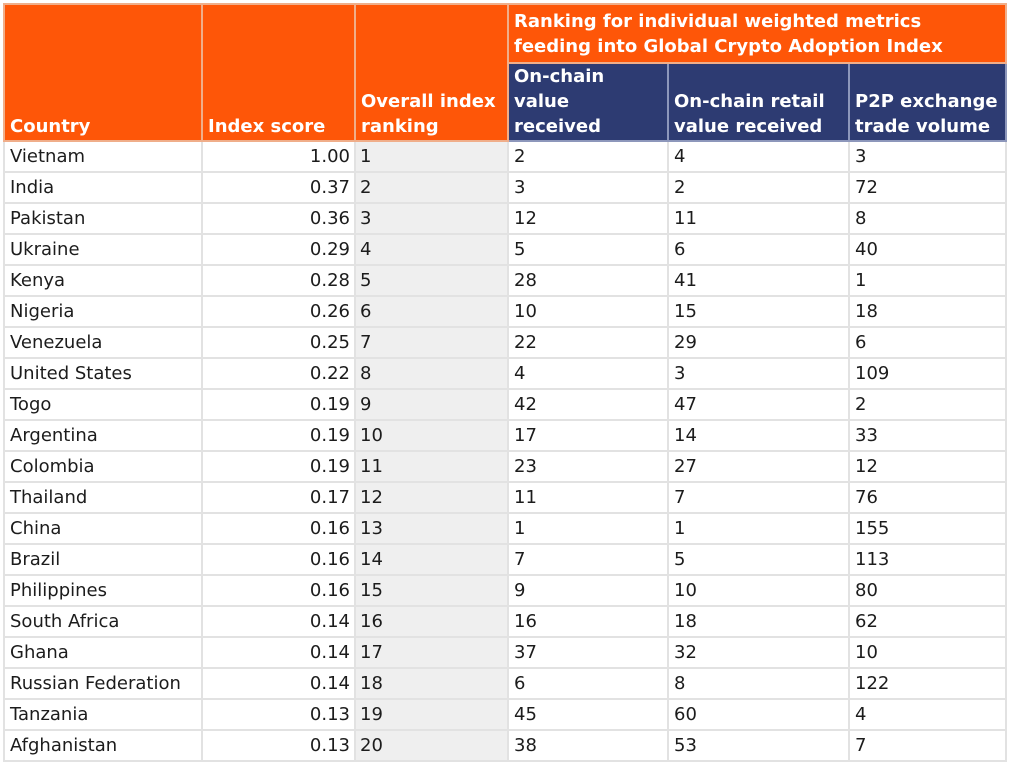 Image resolution: width=1011 pixels, height=784 pixels. Describe the element at coordinates (431, 683) in the screenshot. I see `cell-overall-rank: 18` at that location.